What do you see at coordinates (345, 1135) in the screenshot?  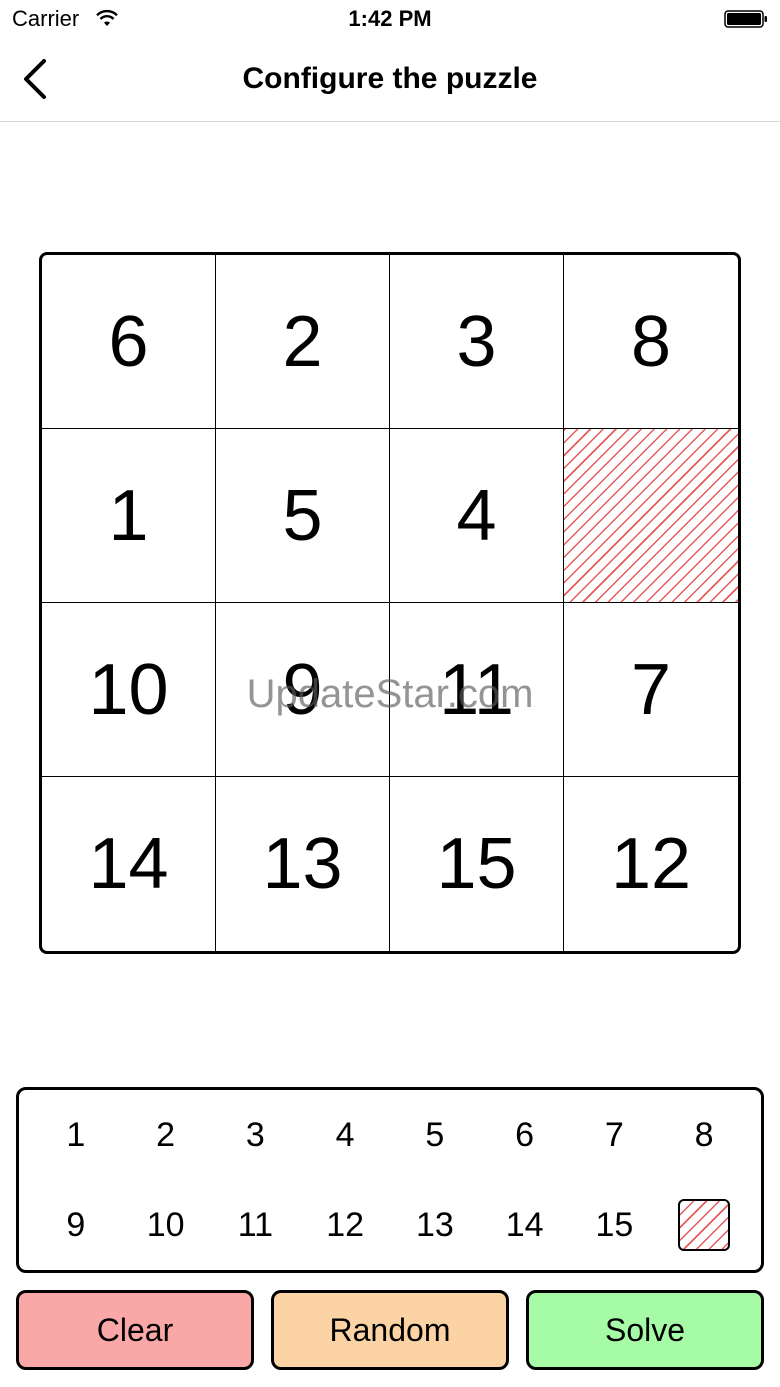 I see `palette-item: 4` at bounding box center [345, 1135].